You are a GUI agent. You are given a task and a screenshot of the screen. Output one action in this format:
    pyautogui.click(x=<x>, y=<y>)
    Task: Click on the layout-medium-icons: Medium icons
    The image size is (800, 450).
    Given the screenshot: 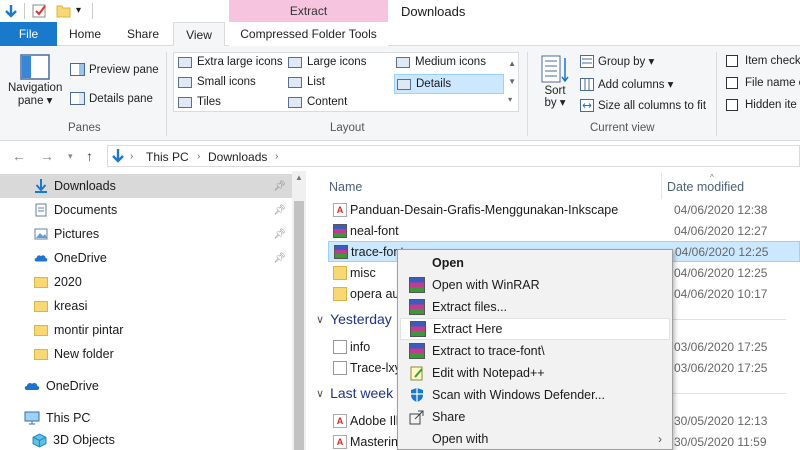 What is the action you would take?
    pyautogui.click(x=441, y=62)
    